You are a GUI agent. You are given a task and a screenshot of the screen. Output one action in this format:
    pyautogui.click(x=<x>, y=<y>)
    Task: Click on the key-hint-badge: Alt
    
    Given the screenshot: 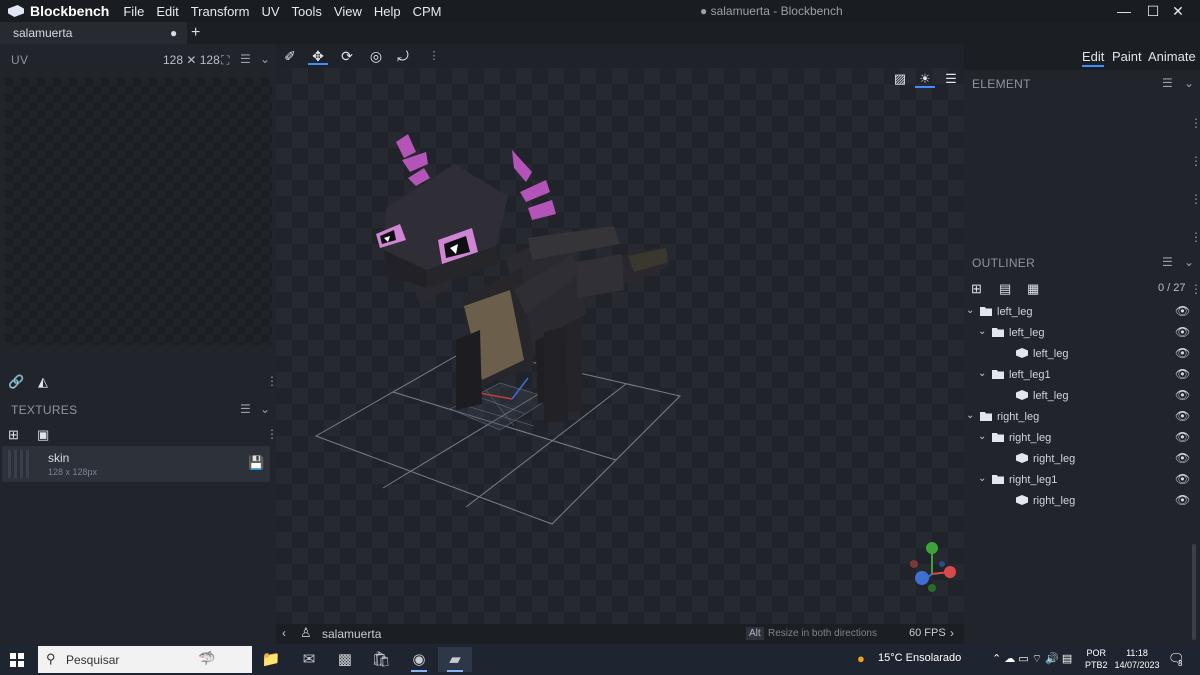 What is the action you would take?
    pyautogui.click(x=755, y=633)
    